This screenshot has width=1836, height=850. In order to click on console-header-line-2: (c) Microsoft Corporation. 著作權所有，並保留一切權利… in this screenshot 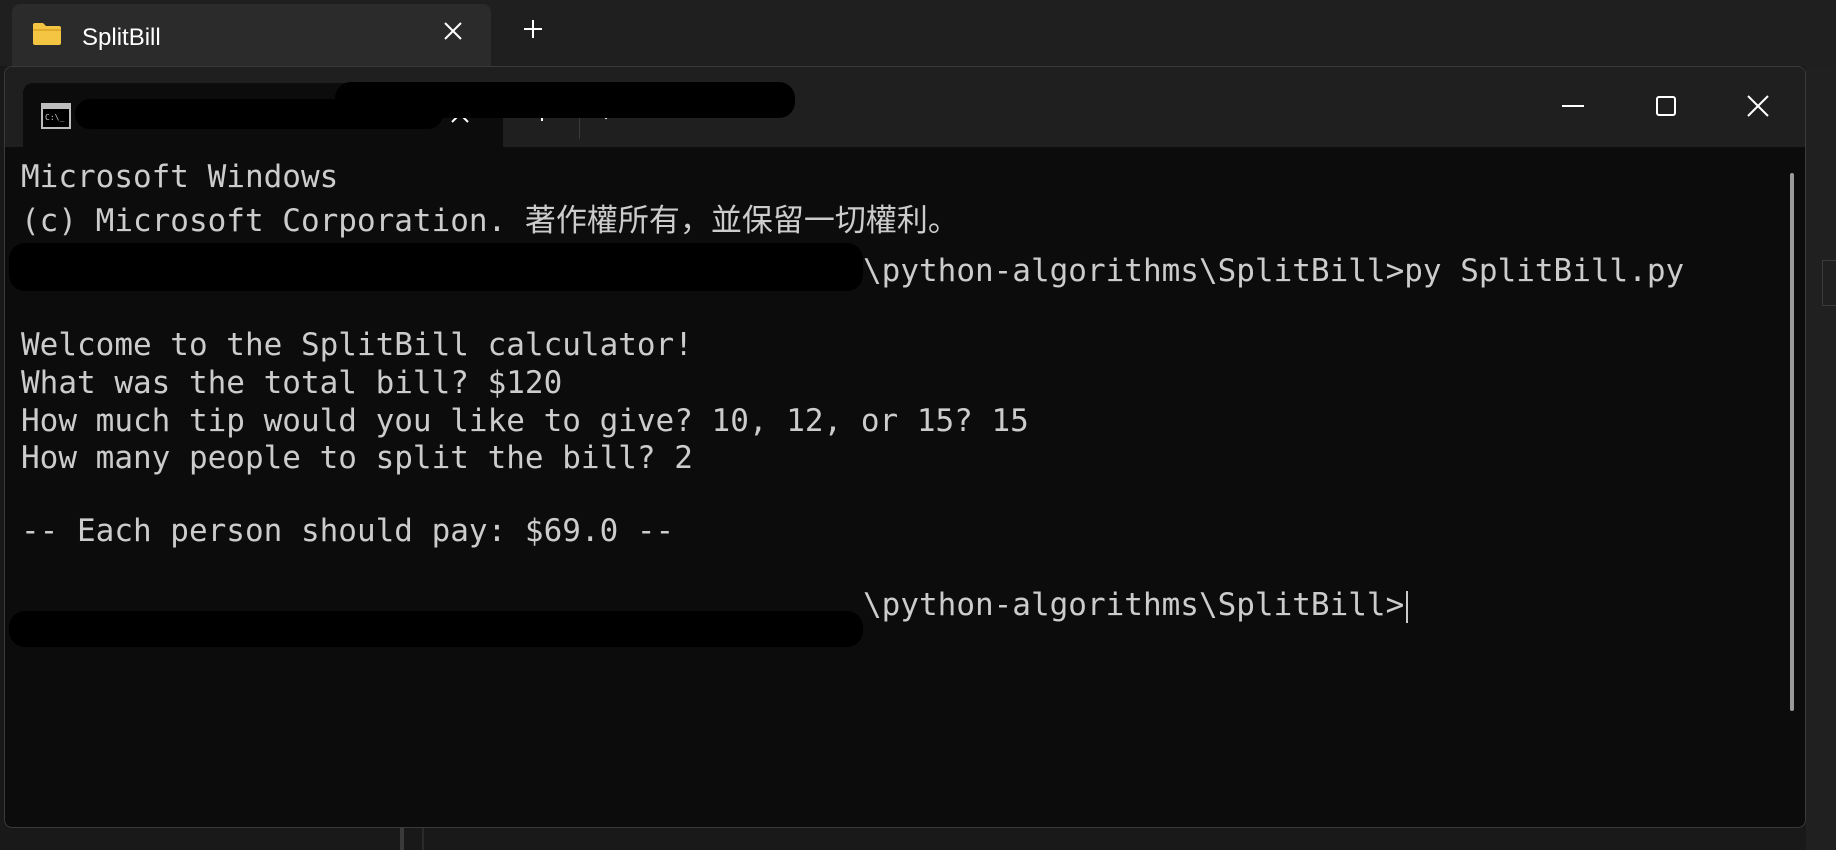, I will do `click(490, 221)`.